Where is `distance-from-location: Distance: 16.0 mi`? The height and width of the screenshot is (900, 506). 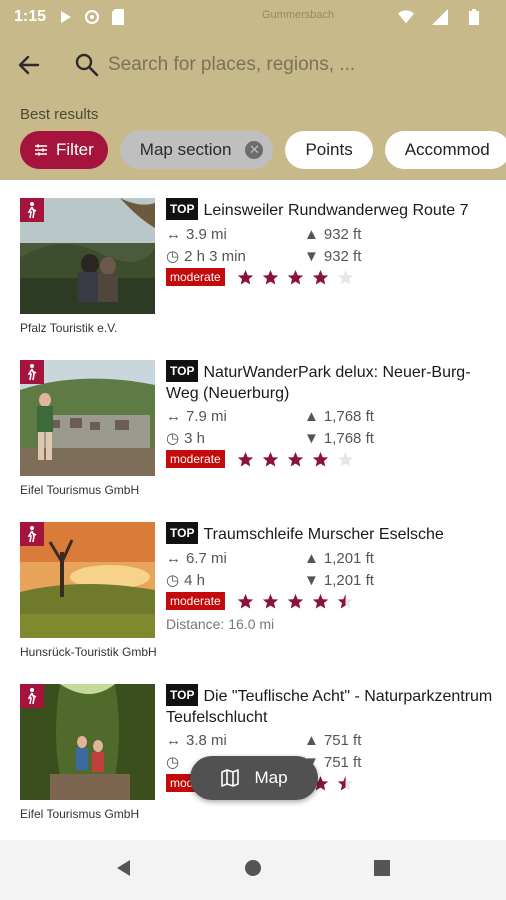
distance-from-location: Distance: 16.0 mi is located at coordinates (220, 624).